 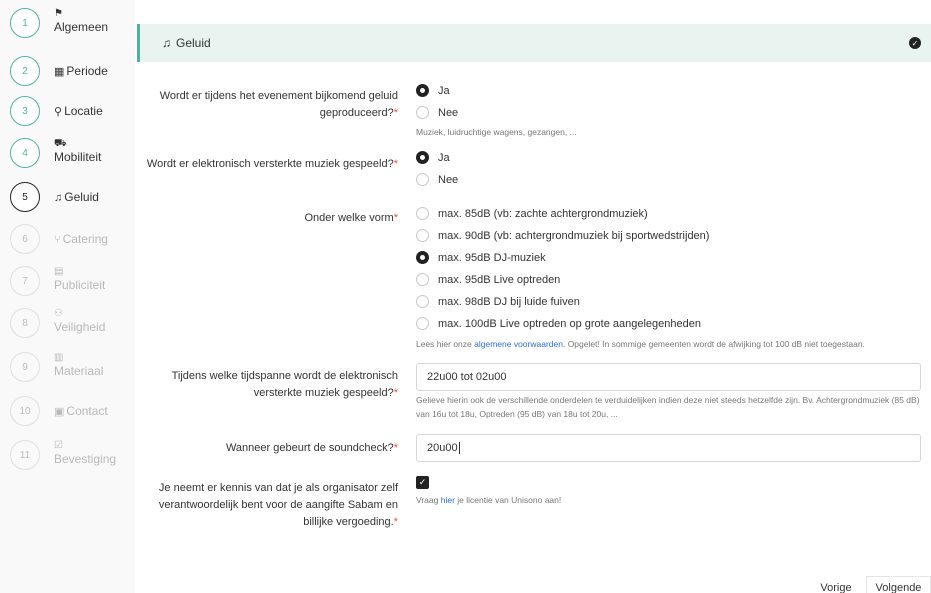 What do you see at coordinates (60, 143) in the screenshot?
I see `car-icon: ⛟` at bounding box center [60, 143].